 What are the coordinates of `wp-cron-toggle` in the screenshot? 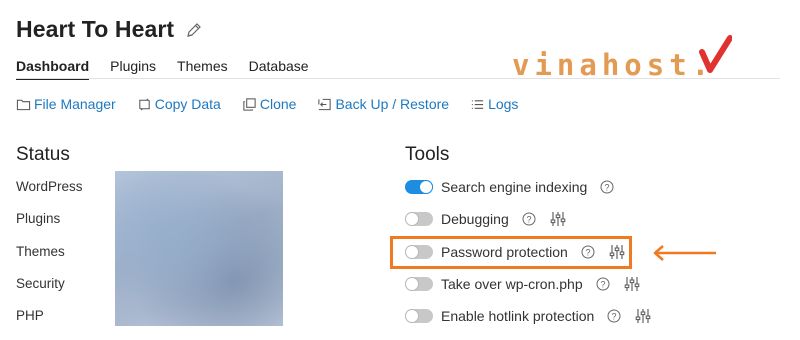 It's located at (419, 284).